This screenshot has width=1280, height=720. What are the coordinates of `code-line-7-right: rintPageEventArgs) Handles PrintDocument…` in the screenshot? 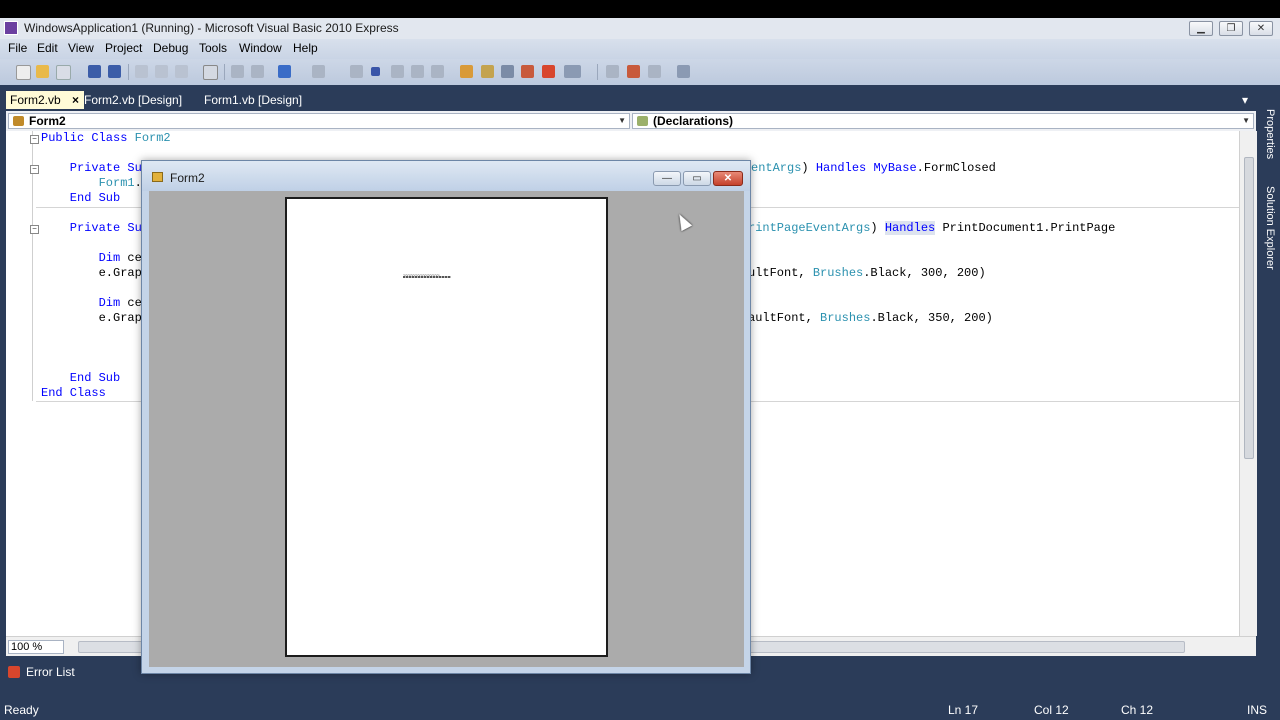 It's located at (932, 228).